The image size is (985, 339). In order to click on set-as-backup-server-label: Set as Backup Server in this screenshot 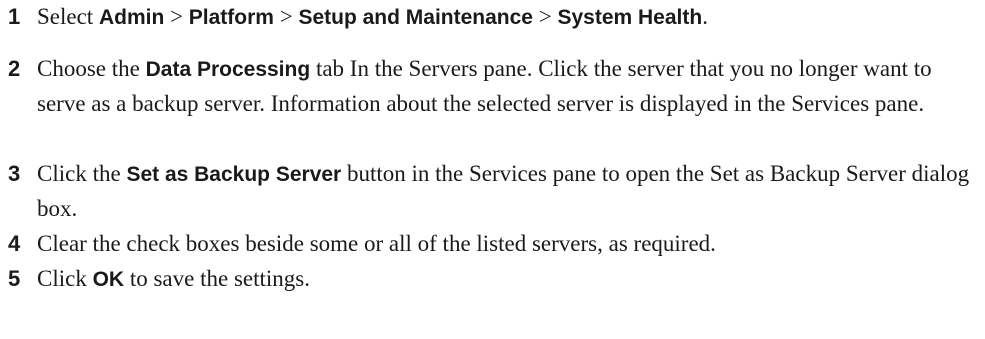, I will do `click(234, 174)`.